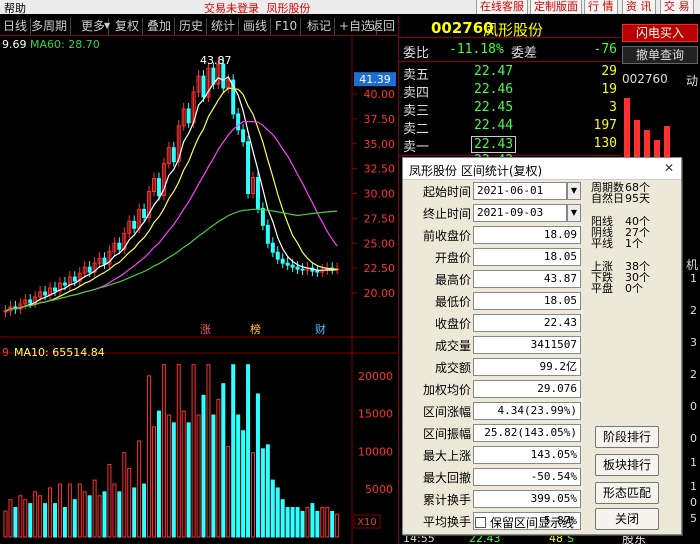 This screenshot has width=700, height=544. What do you see at coordinates (527, 235) in the screenshot?
I see `prev-close-value: 18.09` at bounding box center [527, 235].